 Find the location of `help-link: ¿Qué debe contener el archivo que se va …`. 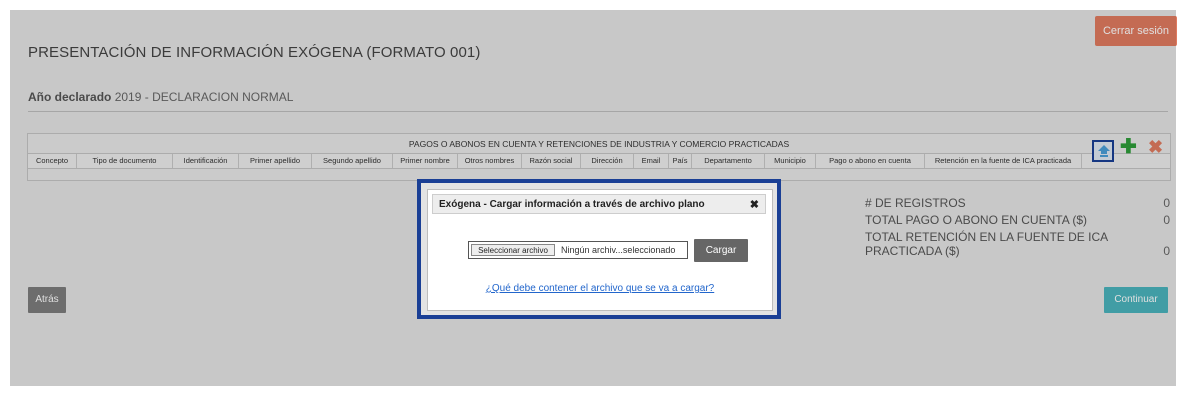

help-link: ¿Qué debe contener el archivo que se va … is located at coordinates (600, 288).